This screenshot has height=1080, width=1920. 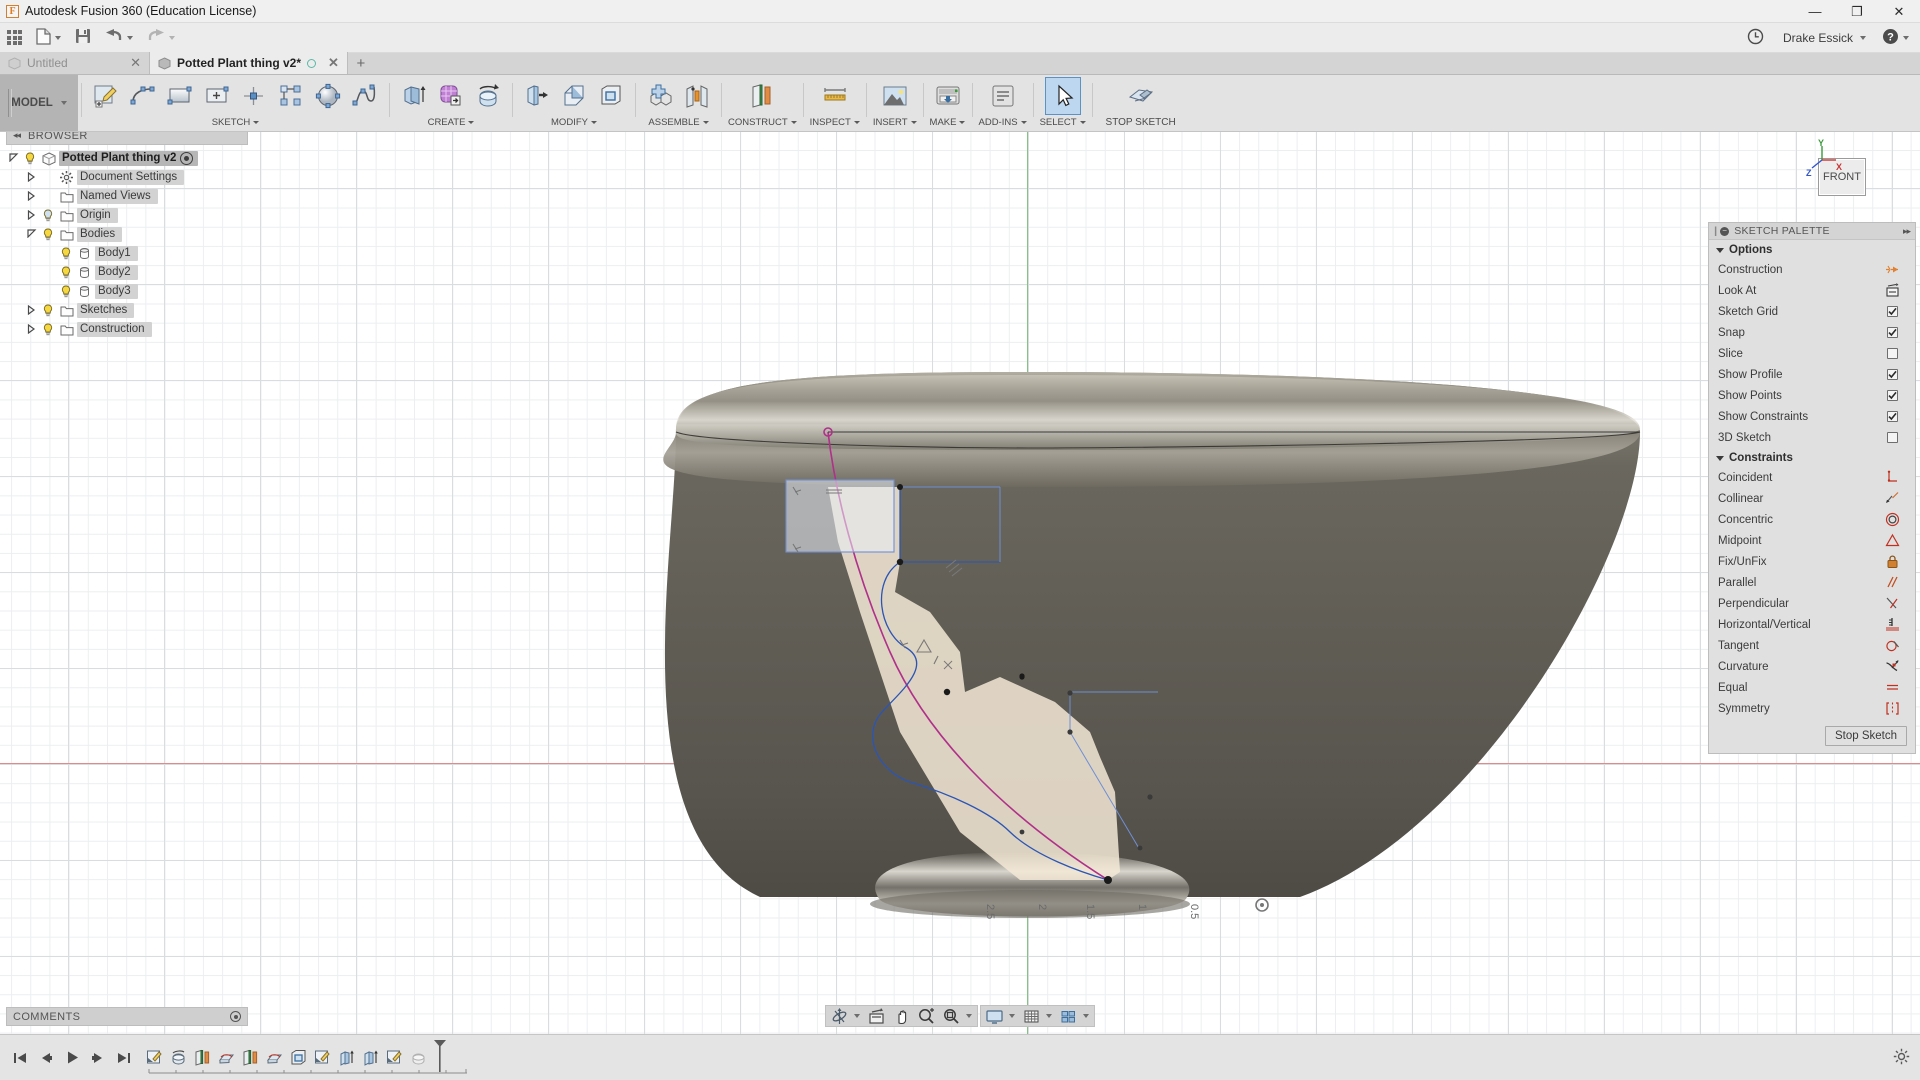 What do you see at coordinates (1141, 96) in the screenshot?
I see `stop-sketch-icon-button` at bounding box center [1141, 96].